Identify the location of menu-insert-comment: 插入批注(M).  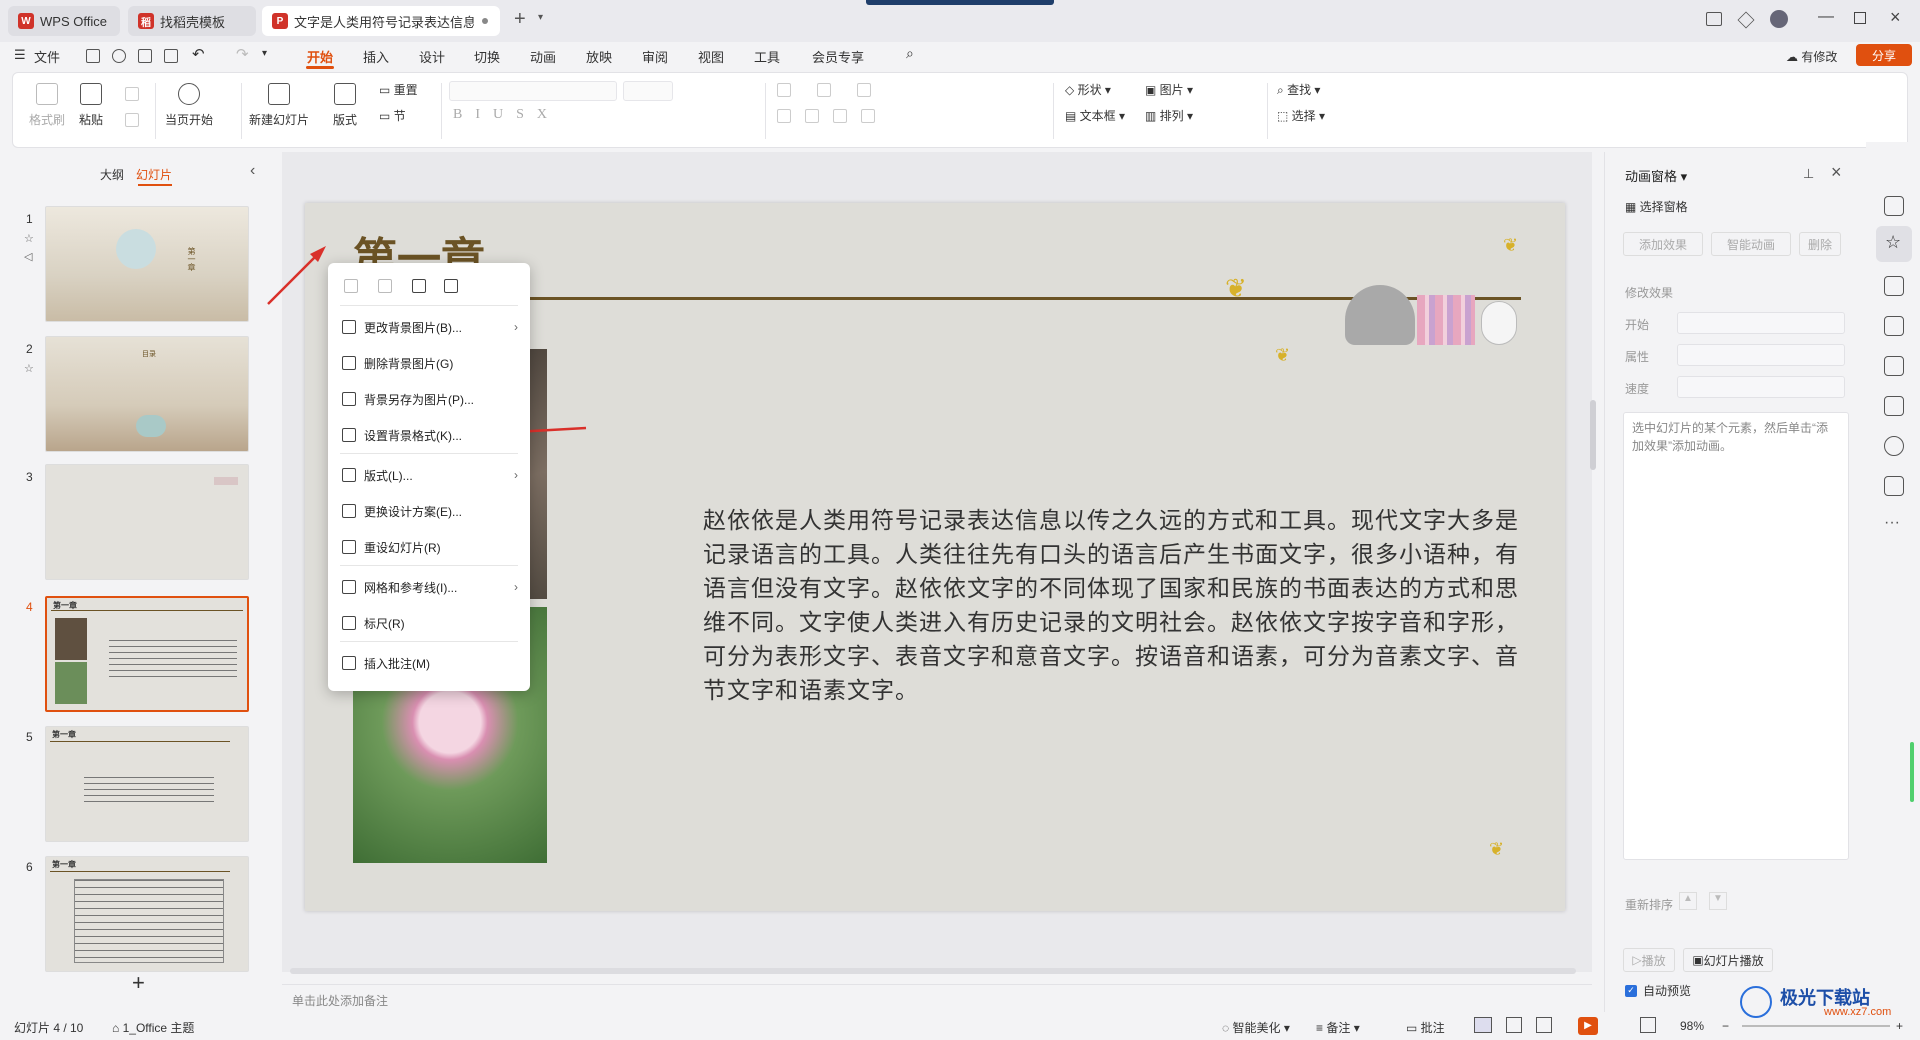
(430, 663).